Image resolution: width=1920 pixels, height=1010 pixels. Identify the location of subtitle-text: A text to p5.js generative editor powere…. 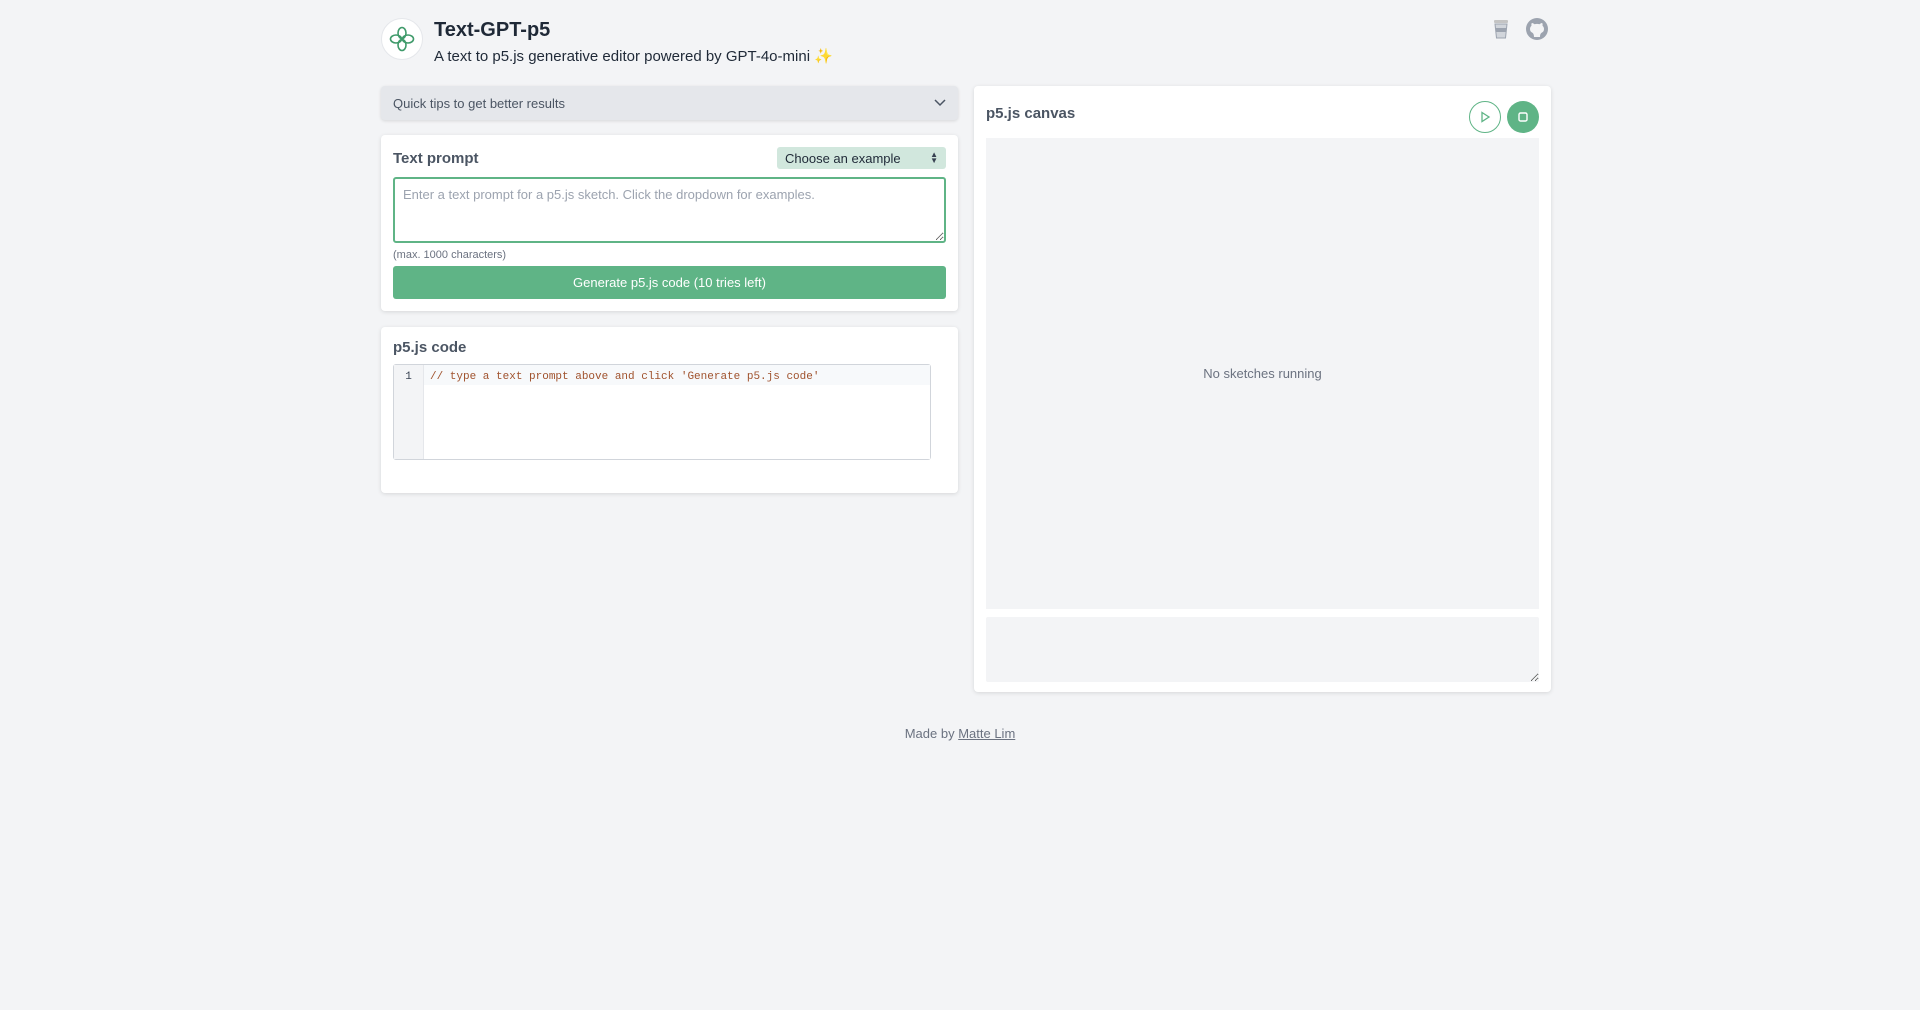
(622, 56).